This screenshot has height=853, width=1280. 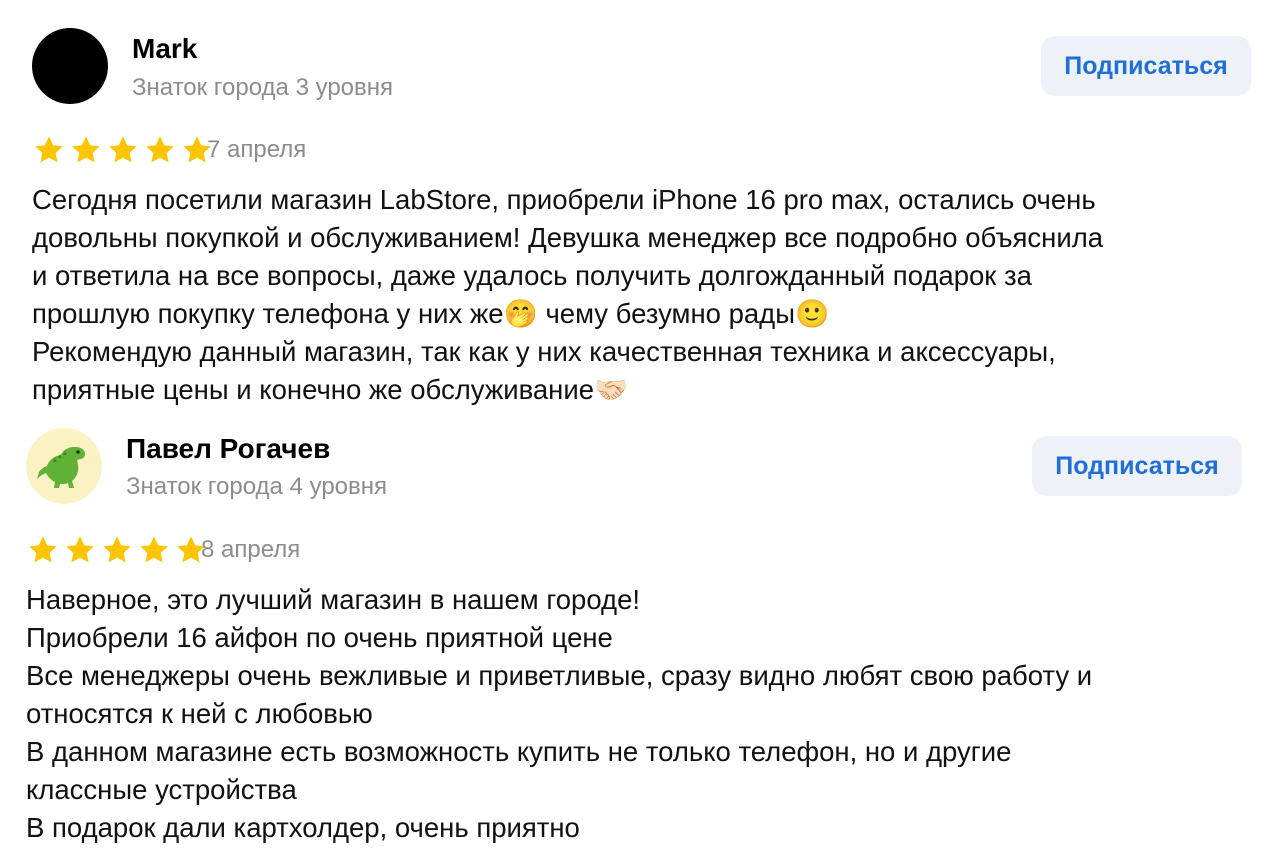 What do you see at coordinates (61, 467) in the screenshot?
I see `dinosaur-icon` at bounding box center [61, 467].